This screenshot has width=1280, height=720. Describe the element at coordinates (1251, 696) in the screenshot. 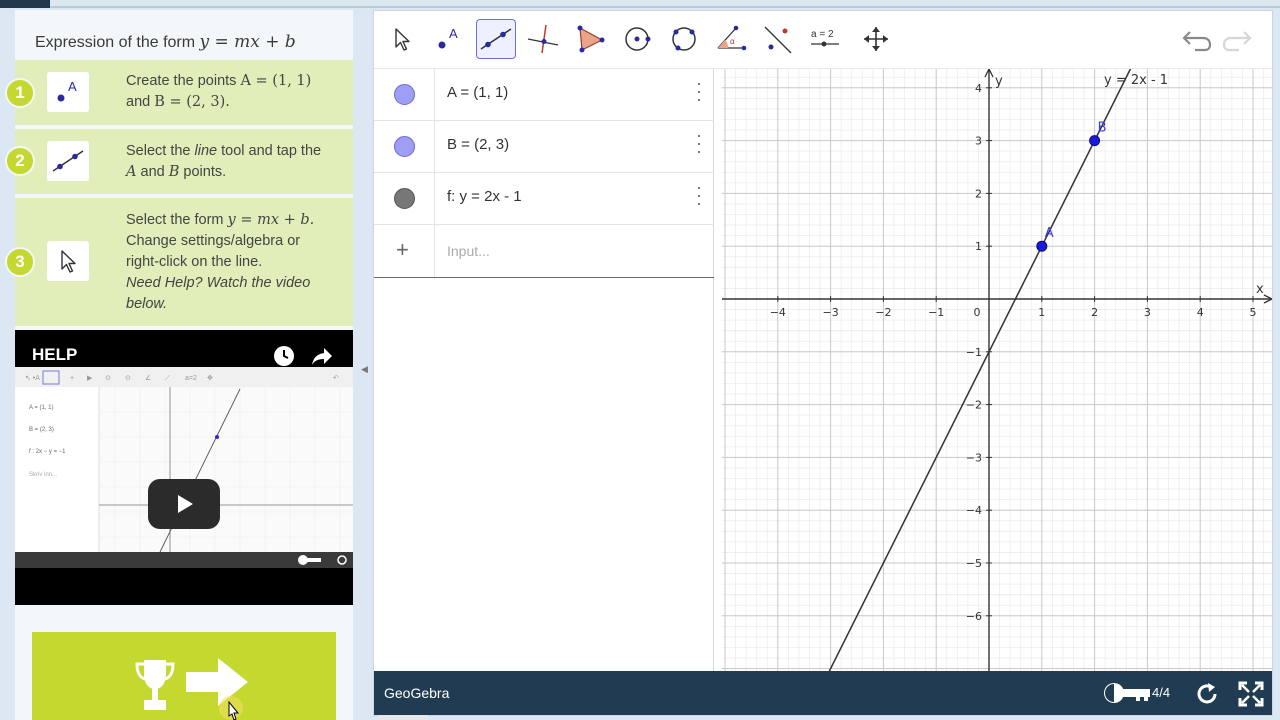

I see `fullscreen-icon` at that location.